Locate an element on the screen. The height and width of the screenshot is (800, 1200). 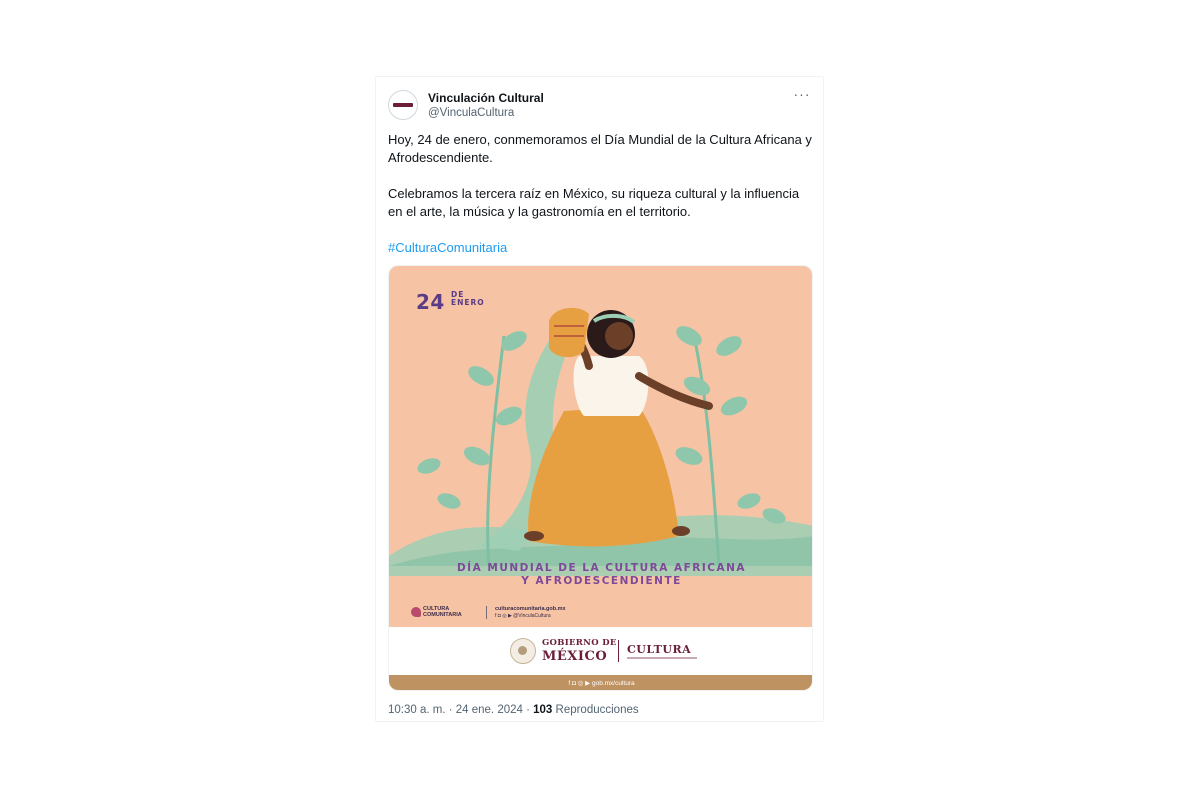
poster-date-number: 24 is located at coordinates (430, 302).